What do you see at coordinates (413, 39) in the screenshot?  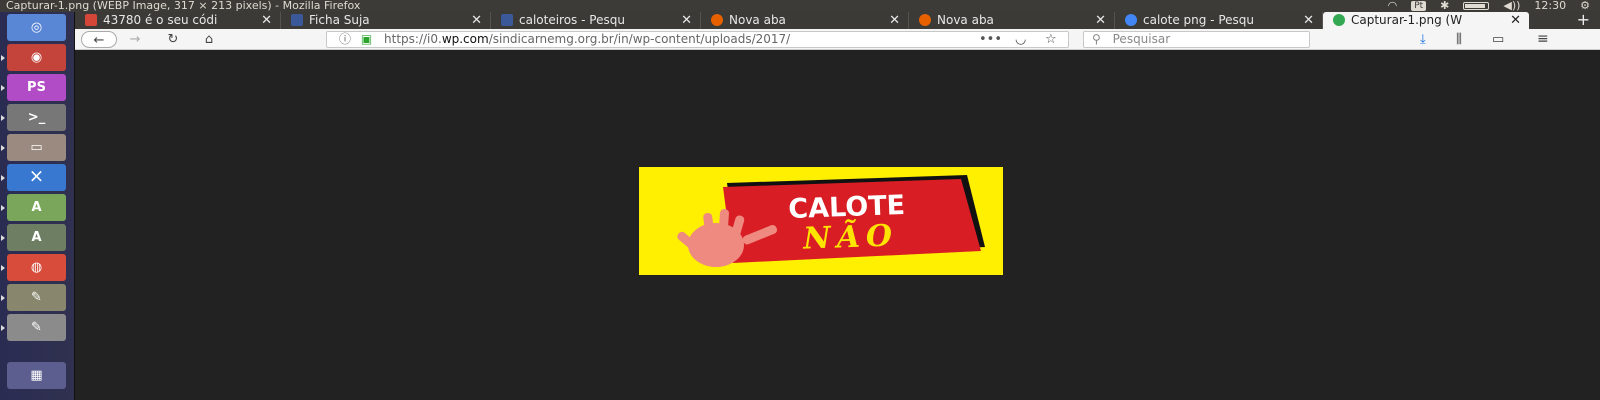 I see `url-prefix: https://i0.` at bounding box center [413, 39].